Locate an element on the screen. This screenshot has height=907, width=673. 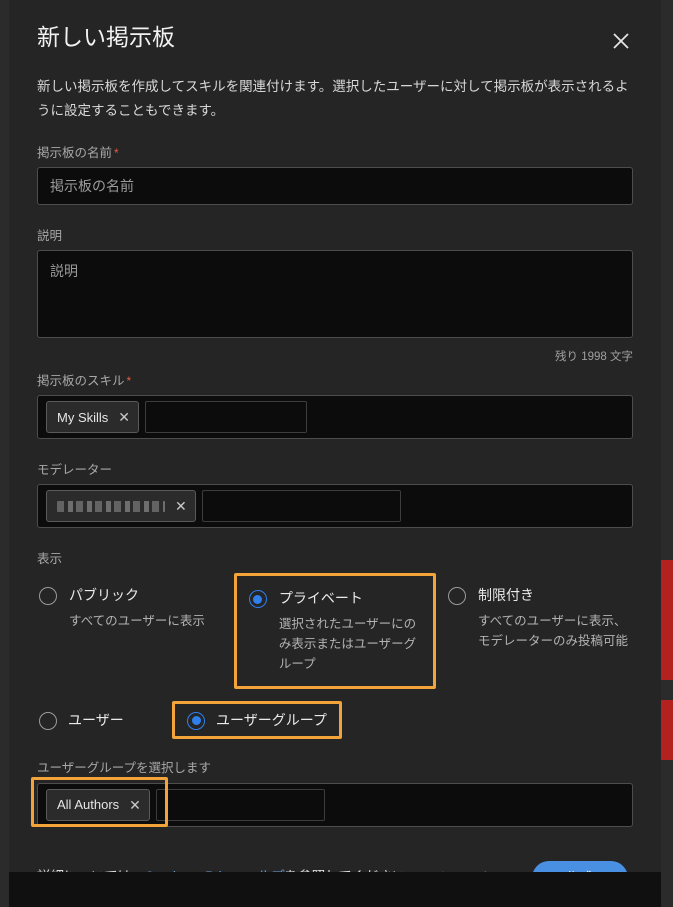
user-group-token: All Authors ✕ is located at coordinates (98, 804).